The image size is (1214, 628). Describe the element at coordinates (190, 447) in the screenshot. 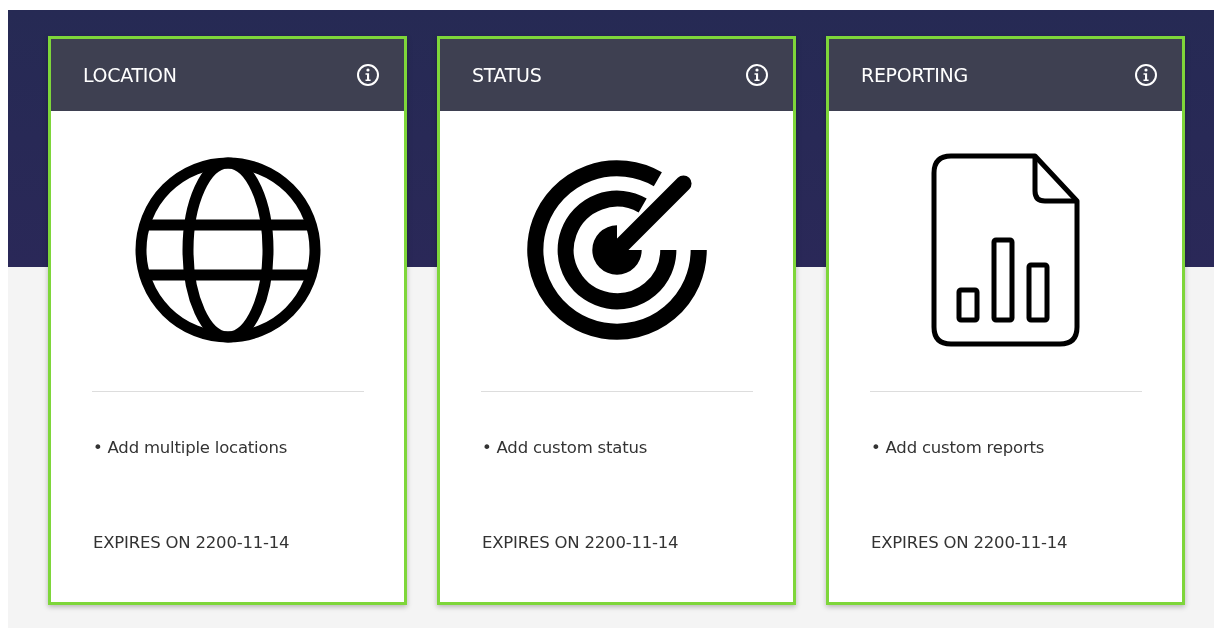

I see `feature-text: • Add multiple locations` at that location.